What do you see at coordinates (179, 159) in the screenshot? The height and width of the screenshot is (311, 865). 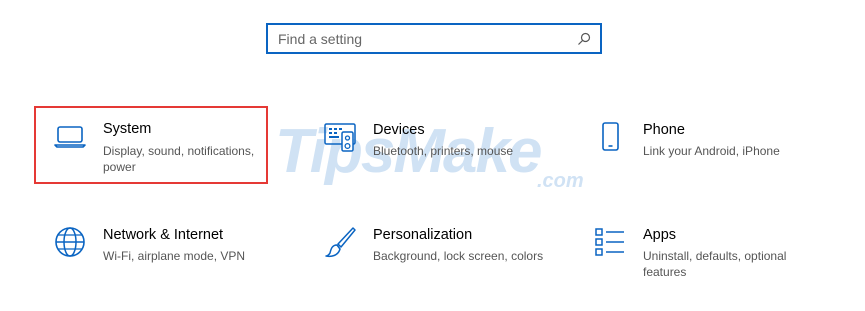 I see `tile-description: Display, sound, notifications, power` at bounding box center [179, 159].